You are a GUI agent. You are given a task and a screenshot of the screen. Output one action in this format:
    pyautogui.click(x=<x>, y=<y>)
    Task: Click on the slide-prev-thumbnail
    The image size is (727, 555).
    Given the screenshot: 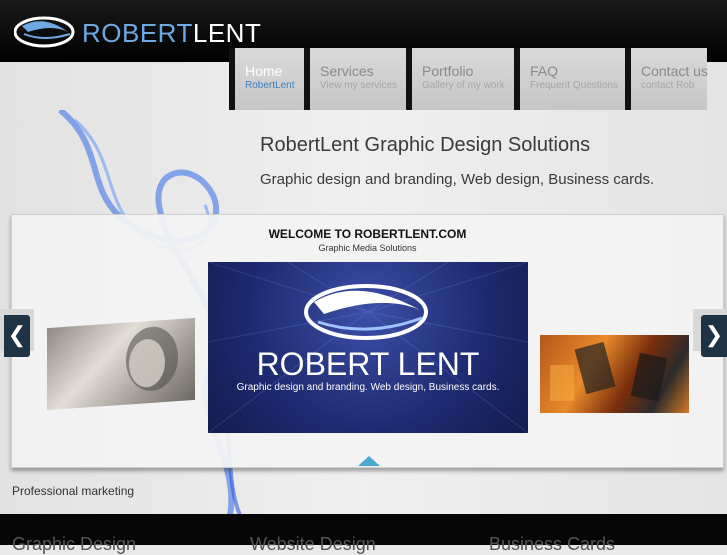 What is the action you would take?
    pyautogui.click(x=121, y=364)
    